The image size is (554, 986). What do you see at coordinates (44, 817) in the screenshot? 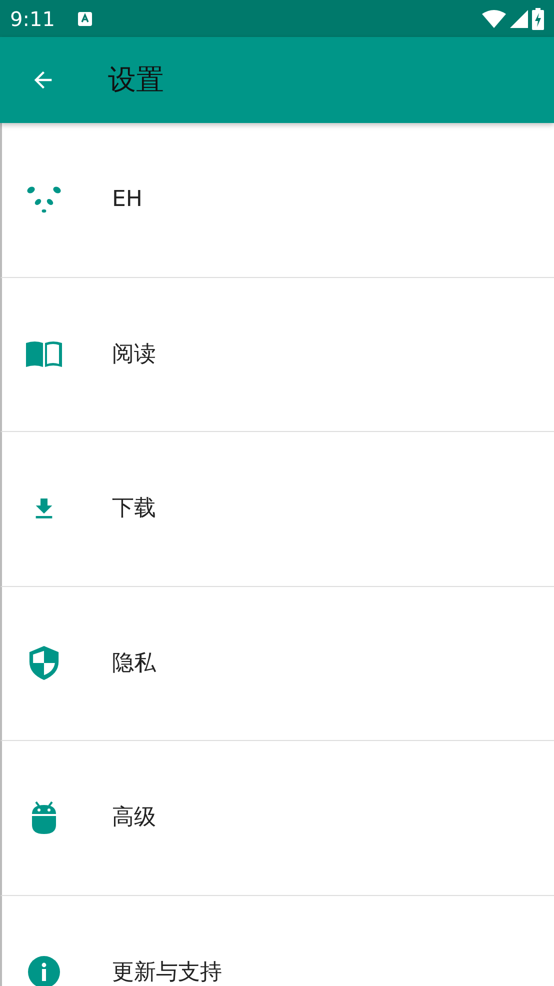
I see `android-robot-icon` at bounding box center [44, 817].